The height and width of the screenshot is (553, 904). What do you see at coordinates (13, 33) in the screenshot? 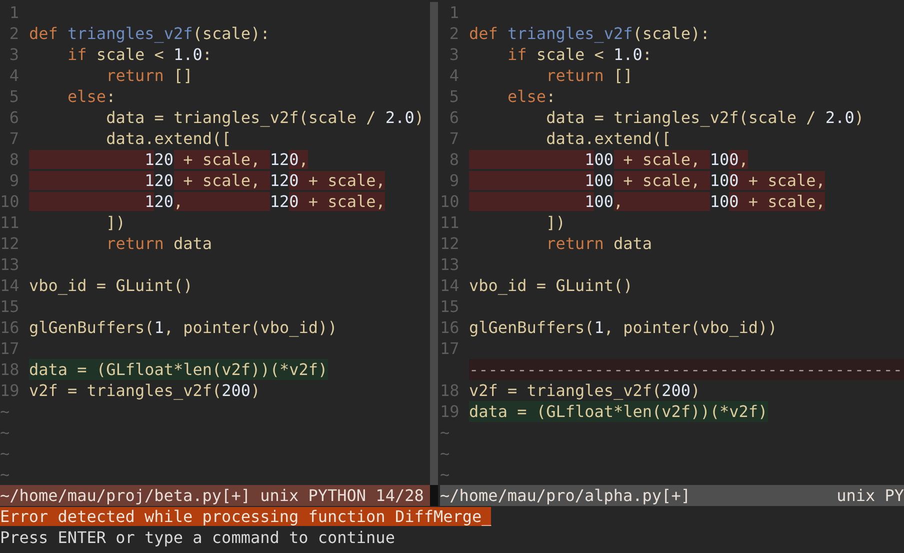
I see `line-number: 2` at bounding box center [13, 33].